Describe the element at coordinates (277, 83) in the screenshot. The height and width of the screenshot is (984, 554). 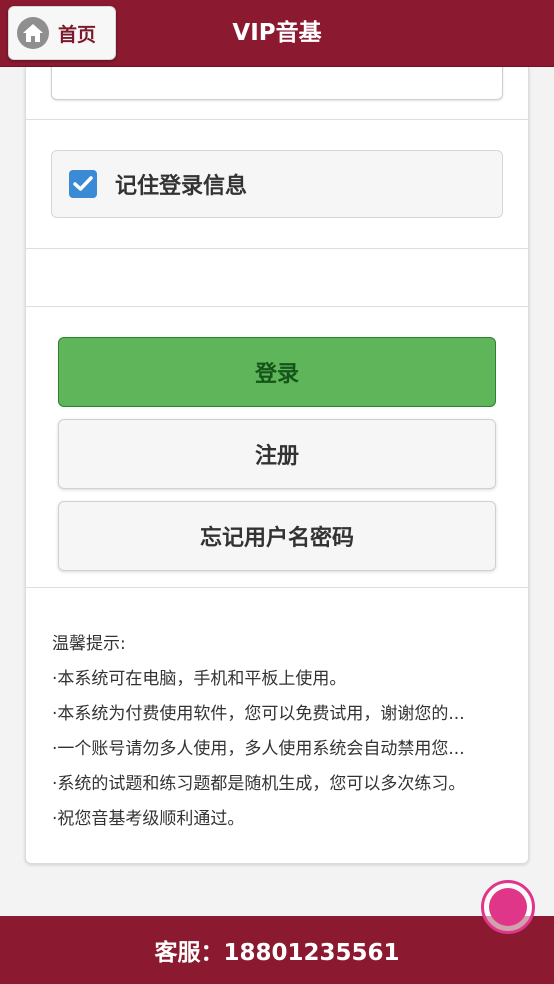
I see `password-input` at that location.